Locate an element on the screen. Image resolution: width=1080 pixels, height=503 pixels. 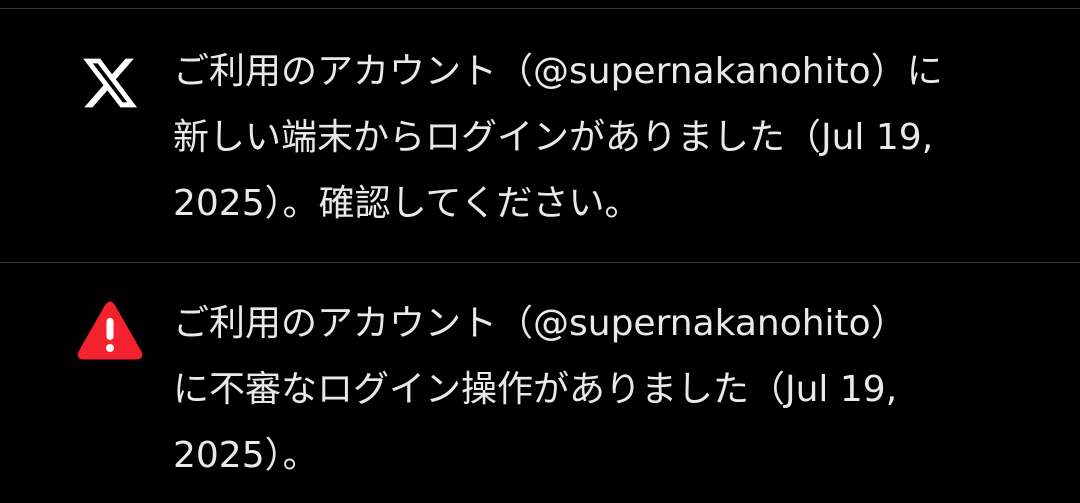
notification-line: に不審なログイン操作がありました（Jul 19, is located at coordinates (535, 389).